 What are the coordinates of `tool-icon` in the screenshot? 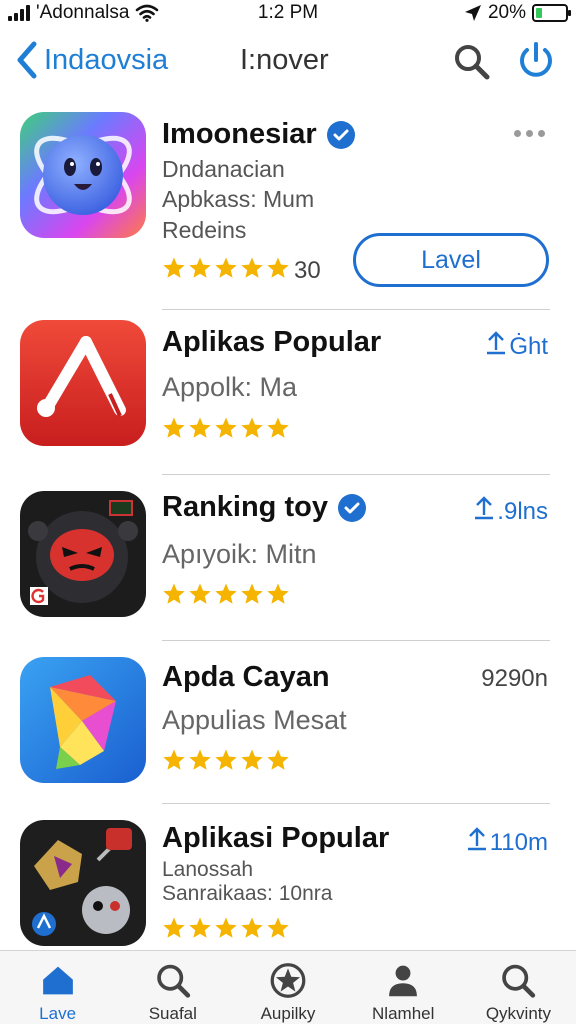 It's located at (83, 383).